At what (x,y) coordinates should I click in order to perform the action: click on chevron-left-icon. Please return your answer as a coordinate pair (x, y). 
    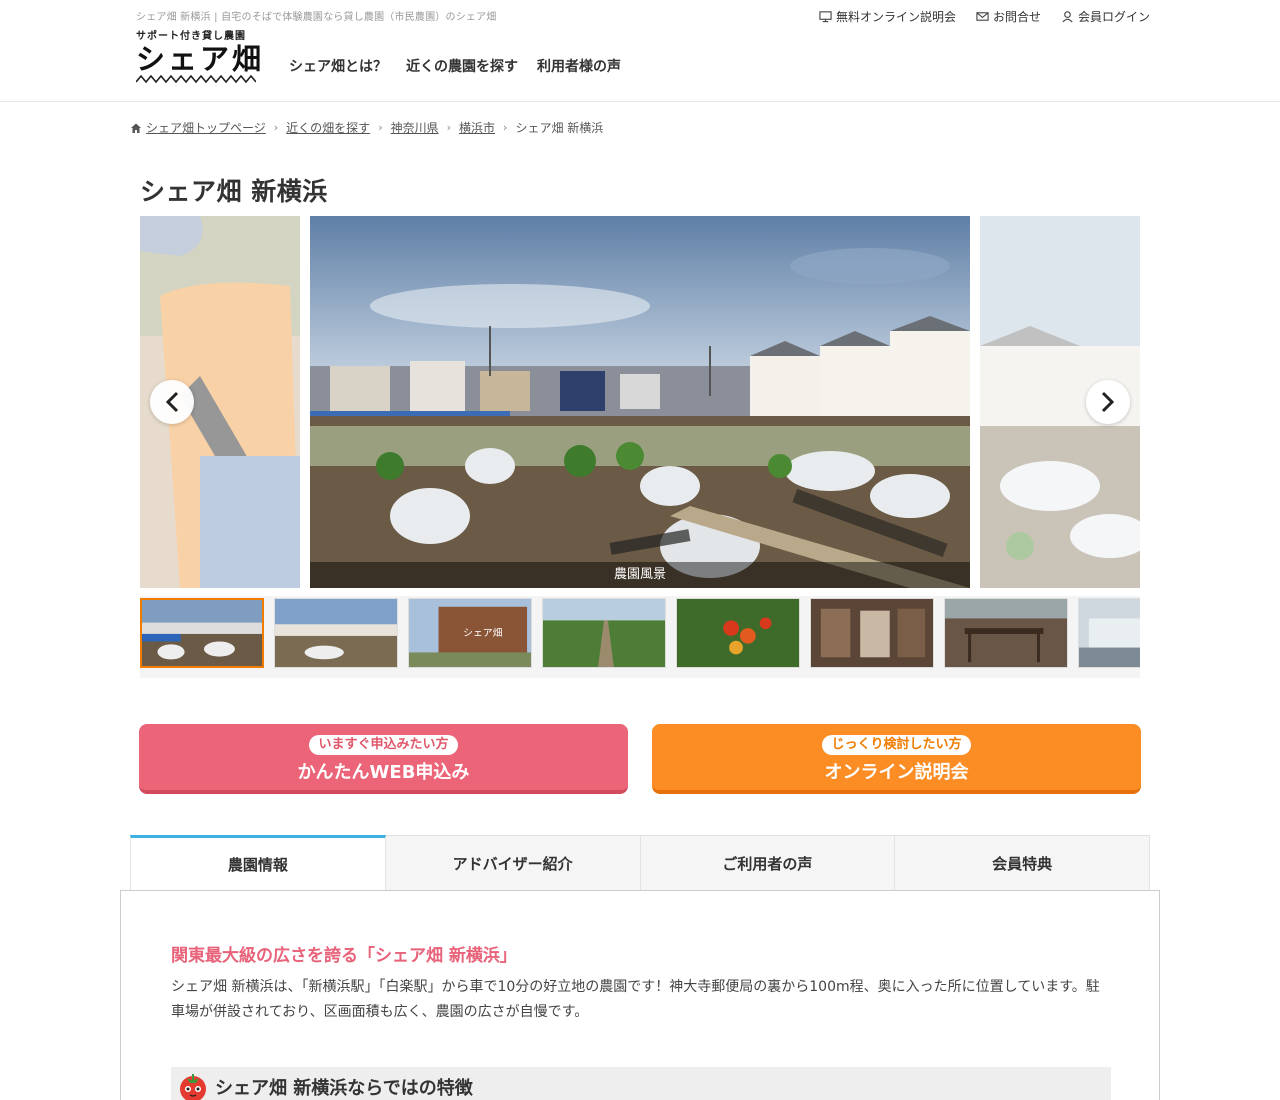
    Looking at the image, I should click on (172, 402).